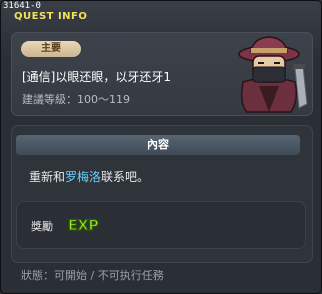 The image size is (322, 294). What do you see at coordinates (51, 16) in the screenshot?
I see `window-title: QUEST INFO` at bounding box center [51, 16].